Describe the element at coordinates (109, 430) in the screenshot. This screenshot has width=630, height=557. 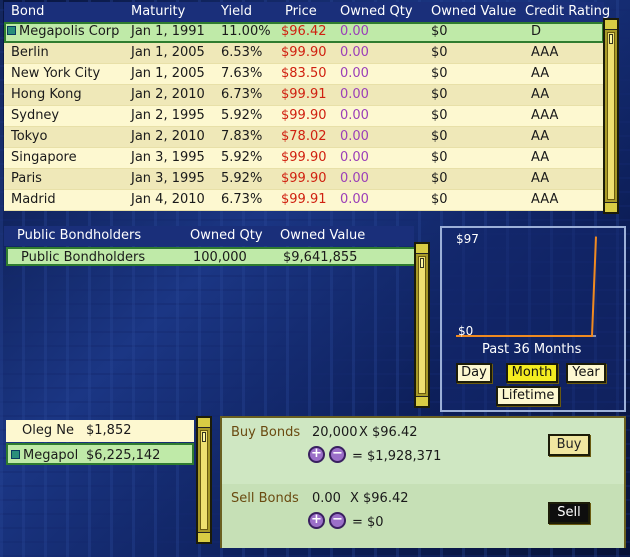
I see `player-amount: $1,852` at that location.